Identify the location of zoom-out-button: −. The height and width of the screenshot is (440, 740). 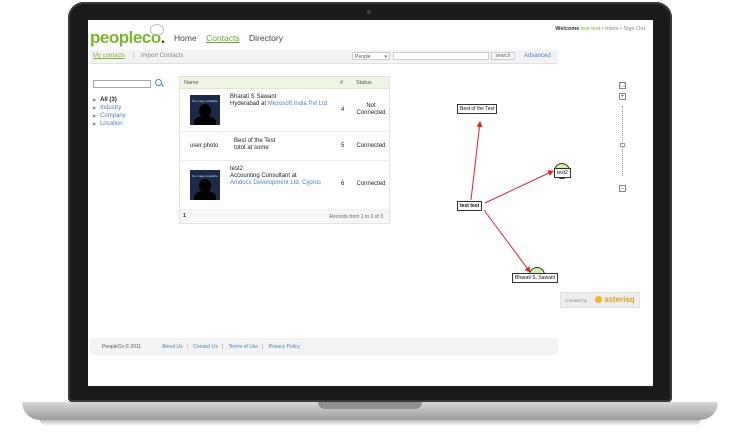
(622, 188).